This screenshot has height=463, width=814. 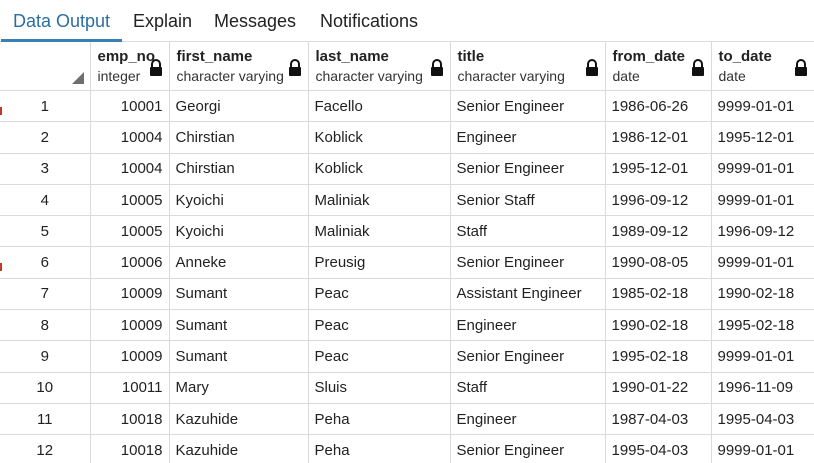 I want to click on cell-to-date: 1995-02-18, so click(x=762, y=325).